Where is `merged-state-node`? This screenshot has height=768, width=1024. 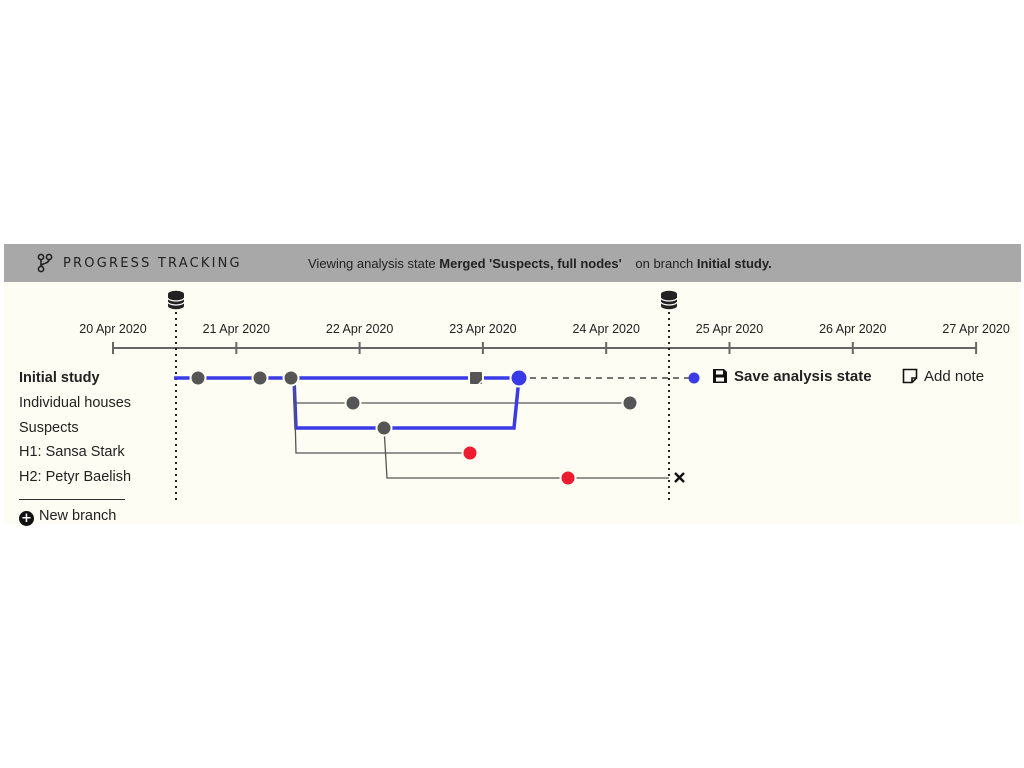 merged-state-node is located at coordinates (519, 378).